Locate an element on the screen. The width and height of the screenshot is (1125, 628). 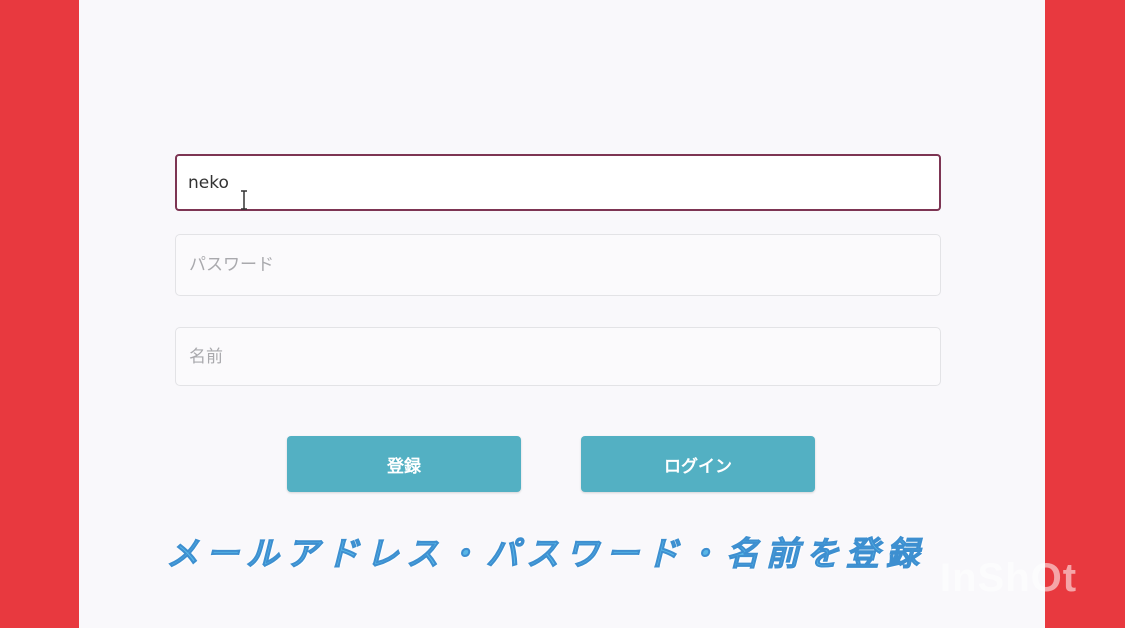
watermark-logo: InShOt is located at coordinates (1009, 578).